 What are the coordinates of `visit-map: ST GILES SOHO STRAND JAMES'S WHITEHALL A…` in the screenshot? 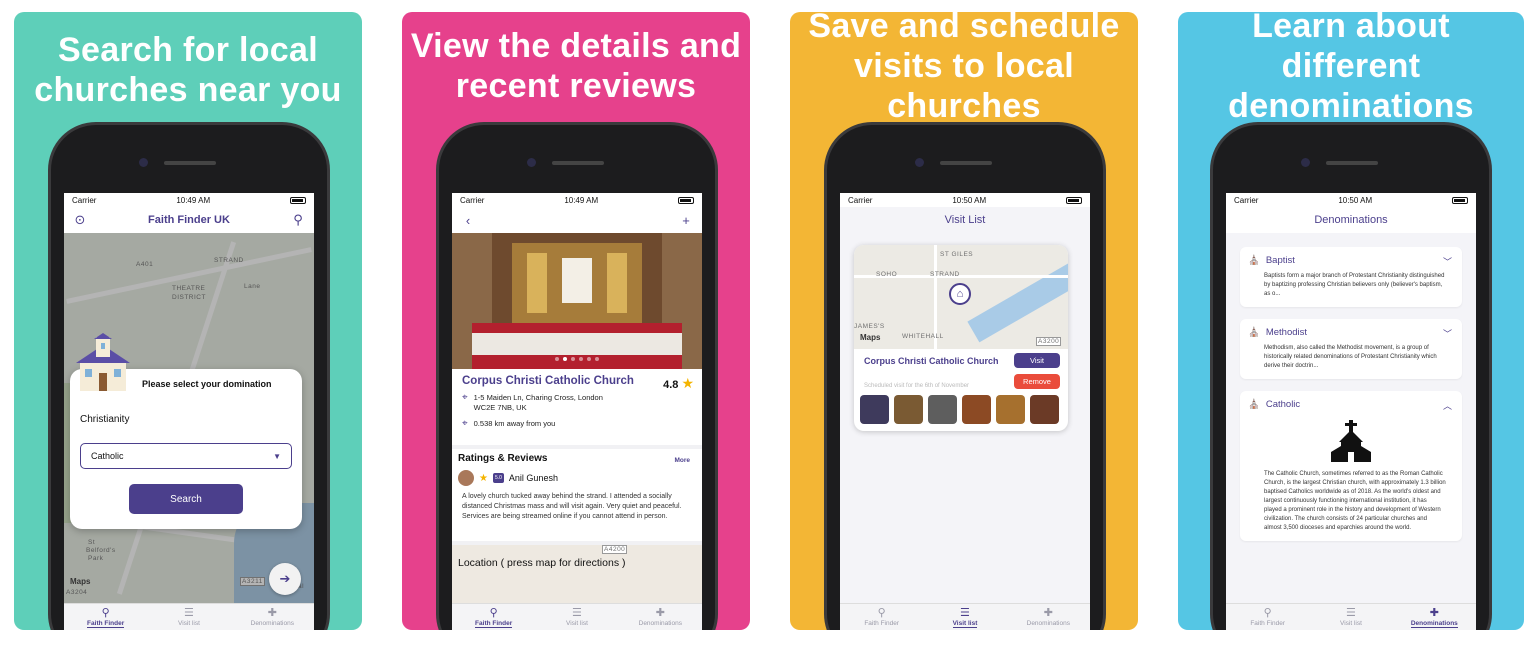 It's located at (961, 297).